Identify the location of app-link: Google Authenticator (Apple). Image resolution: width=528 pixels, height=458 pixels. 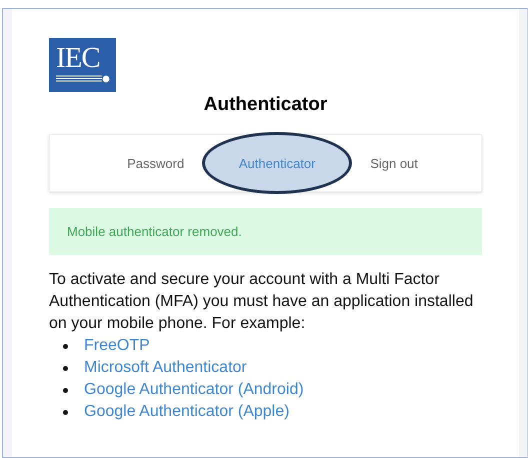
(187, 412).